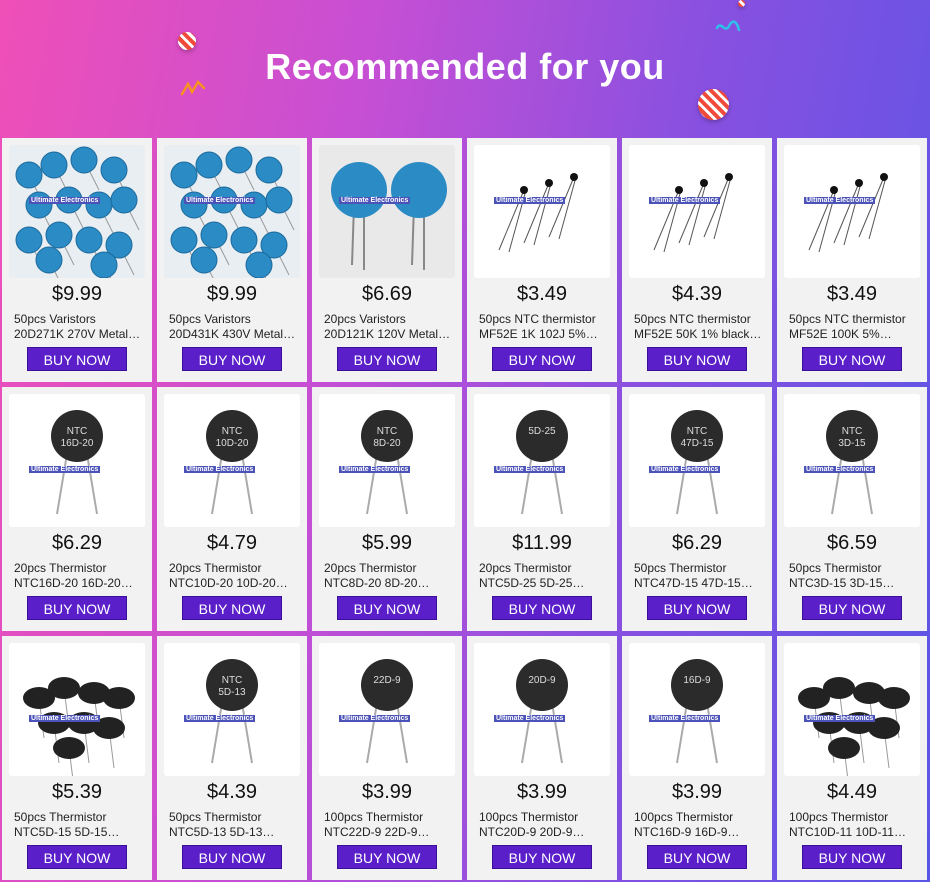 This screenshot has height=882, width=930. I want to click on product-price: $11.99, so click(542, 543).